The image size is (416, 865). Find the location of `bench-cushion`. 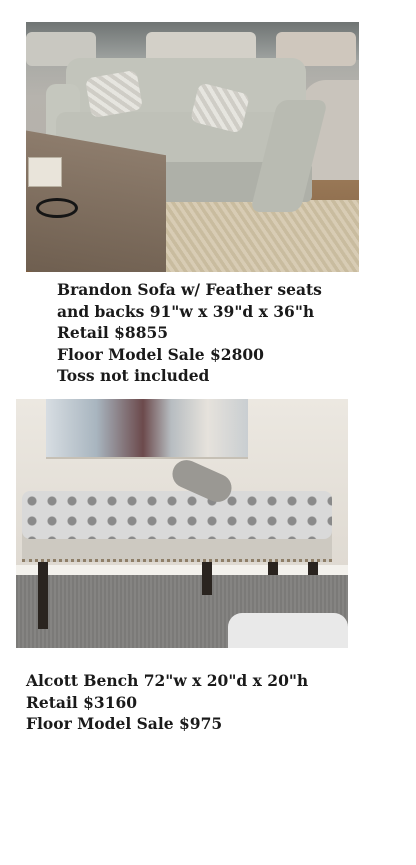

bench-cushion is located at coordinates (177, 515).